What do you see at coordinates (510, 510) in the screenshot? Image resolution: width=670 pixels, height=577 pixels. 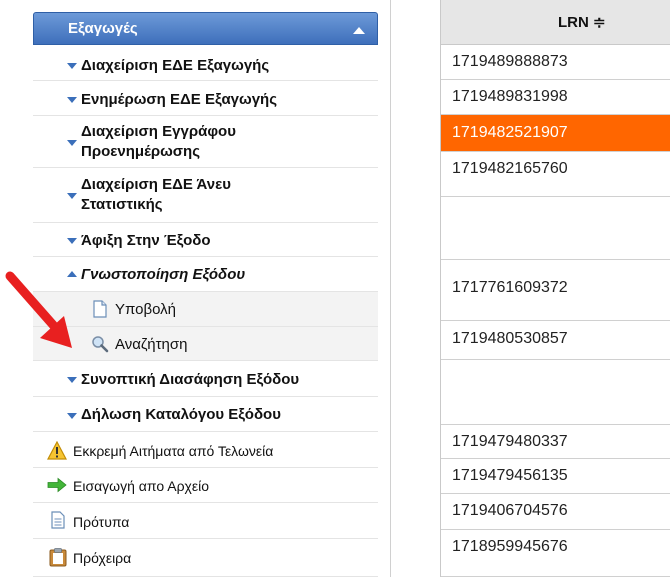 I see `lrn-cell: 1719406704576` at bounding box center [510, 510].